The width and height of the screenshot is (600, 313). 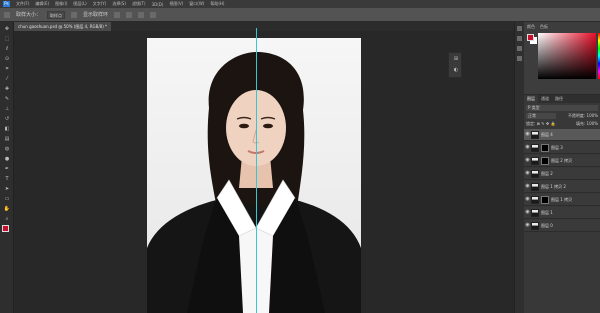 What do you see at coordinates (562, 226) in the screenshot?
I see `layer-row: ◉ 图层 0` at bounding box center [562, 226].